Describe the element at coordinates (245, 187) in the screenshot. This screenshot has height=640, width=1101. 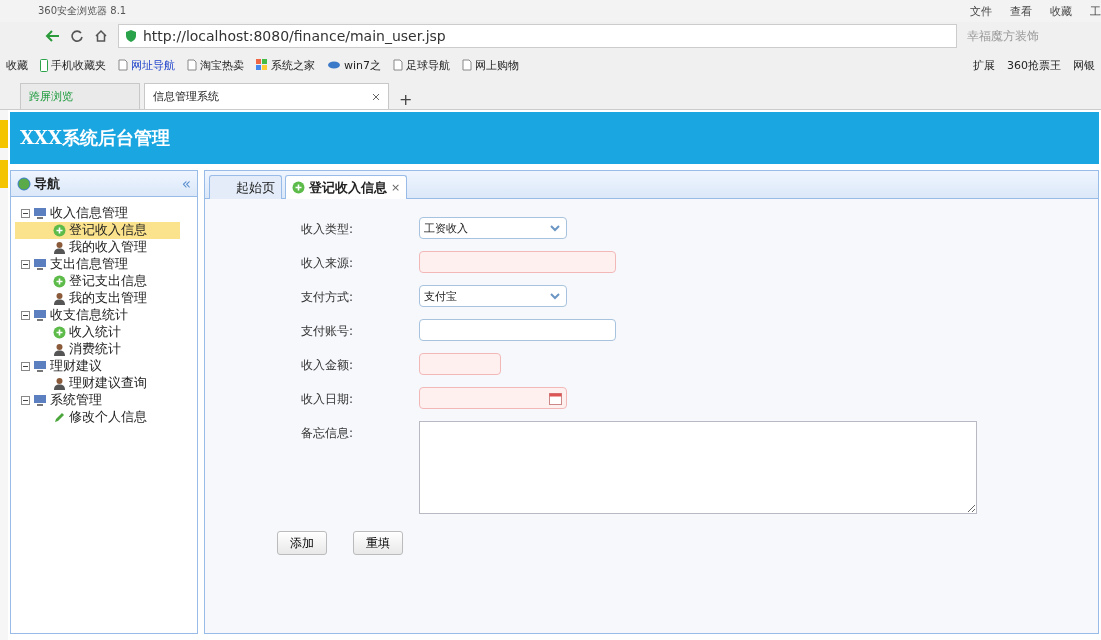
I see `content-tab: 起始页` at that location.